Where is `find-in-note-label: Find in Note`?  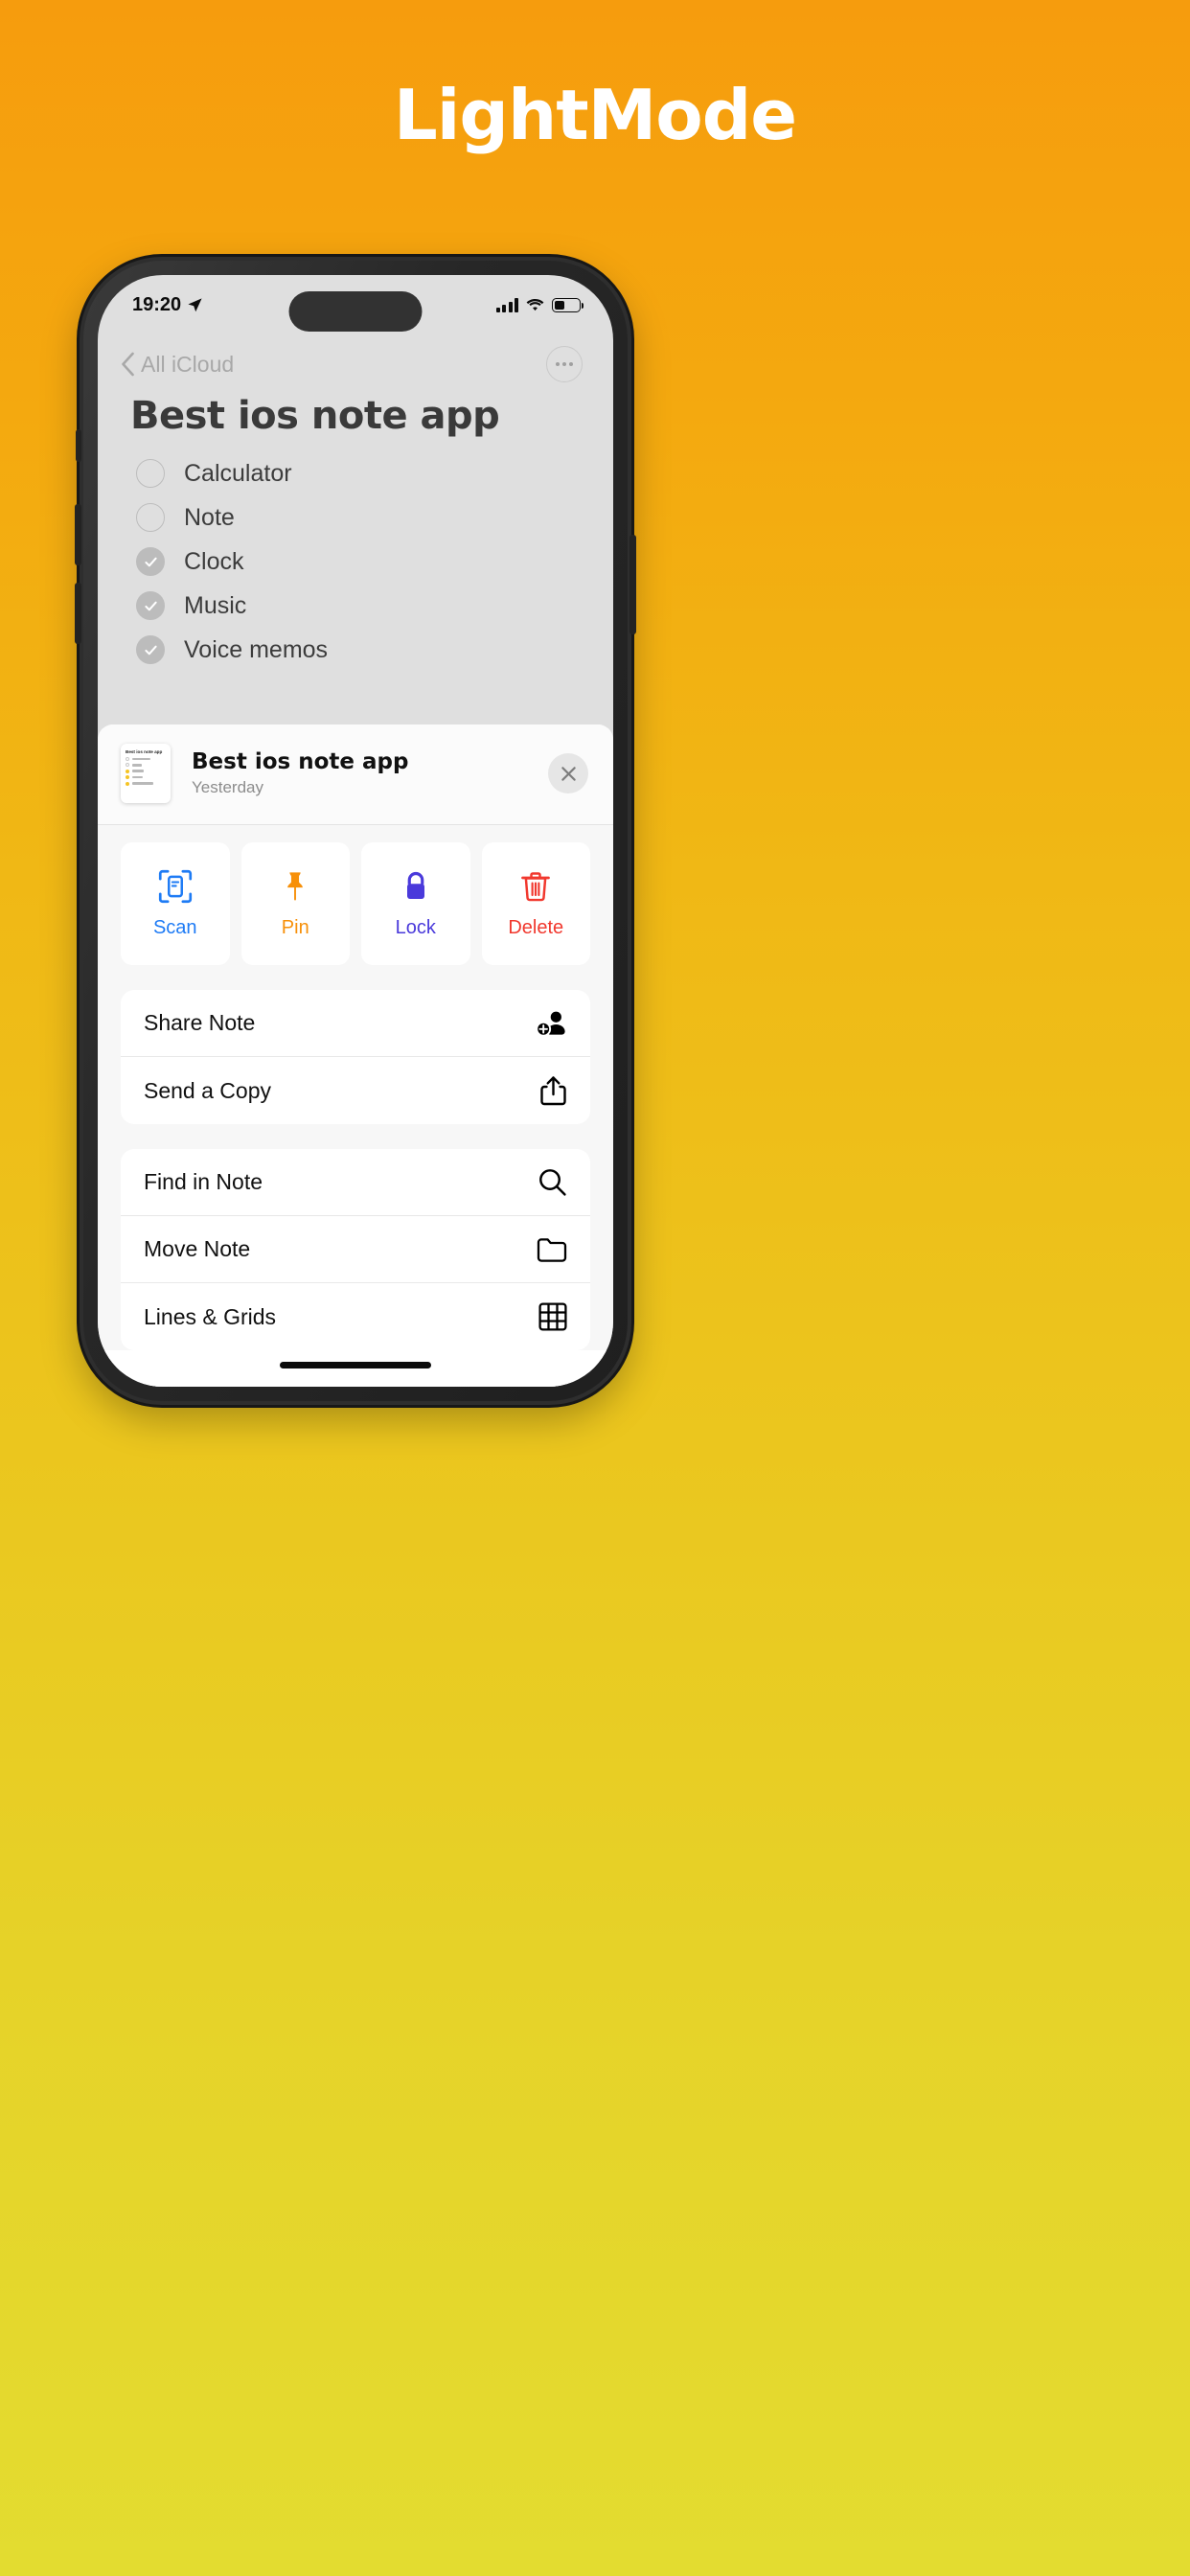
find-in-note-label: Find in Note is located at coordinates (203, 1181).